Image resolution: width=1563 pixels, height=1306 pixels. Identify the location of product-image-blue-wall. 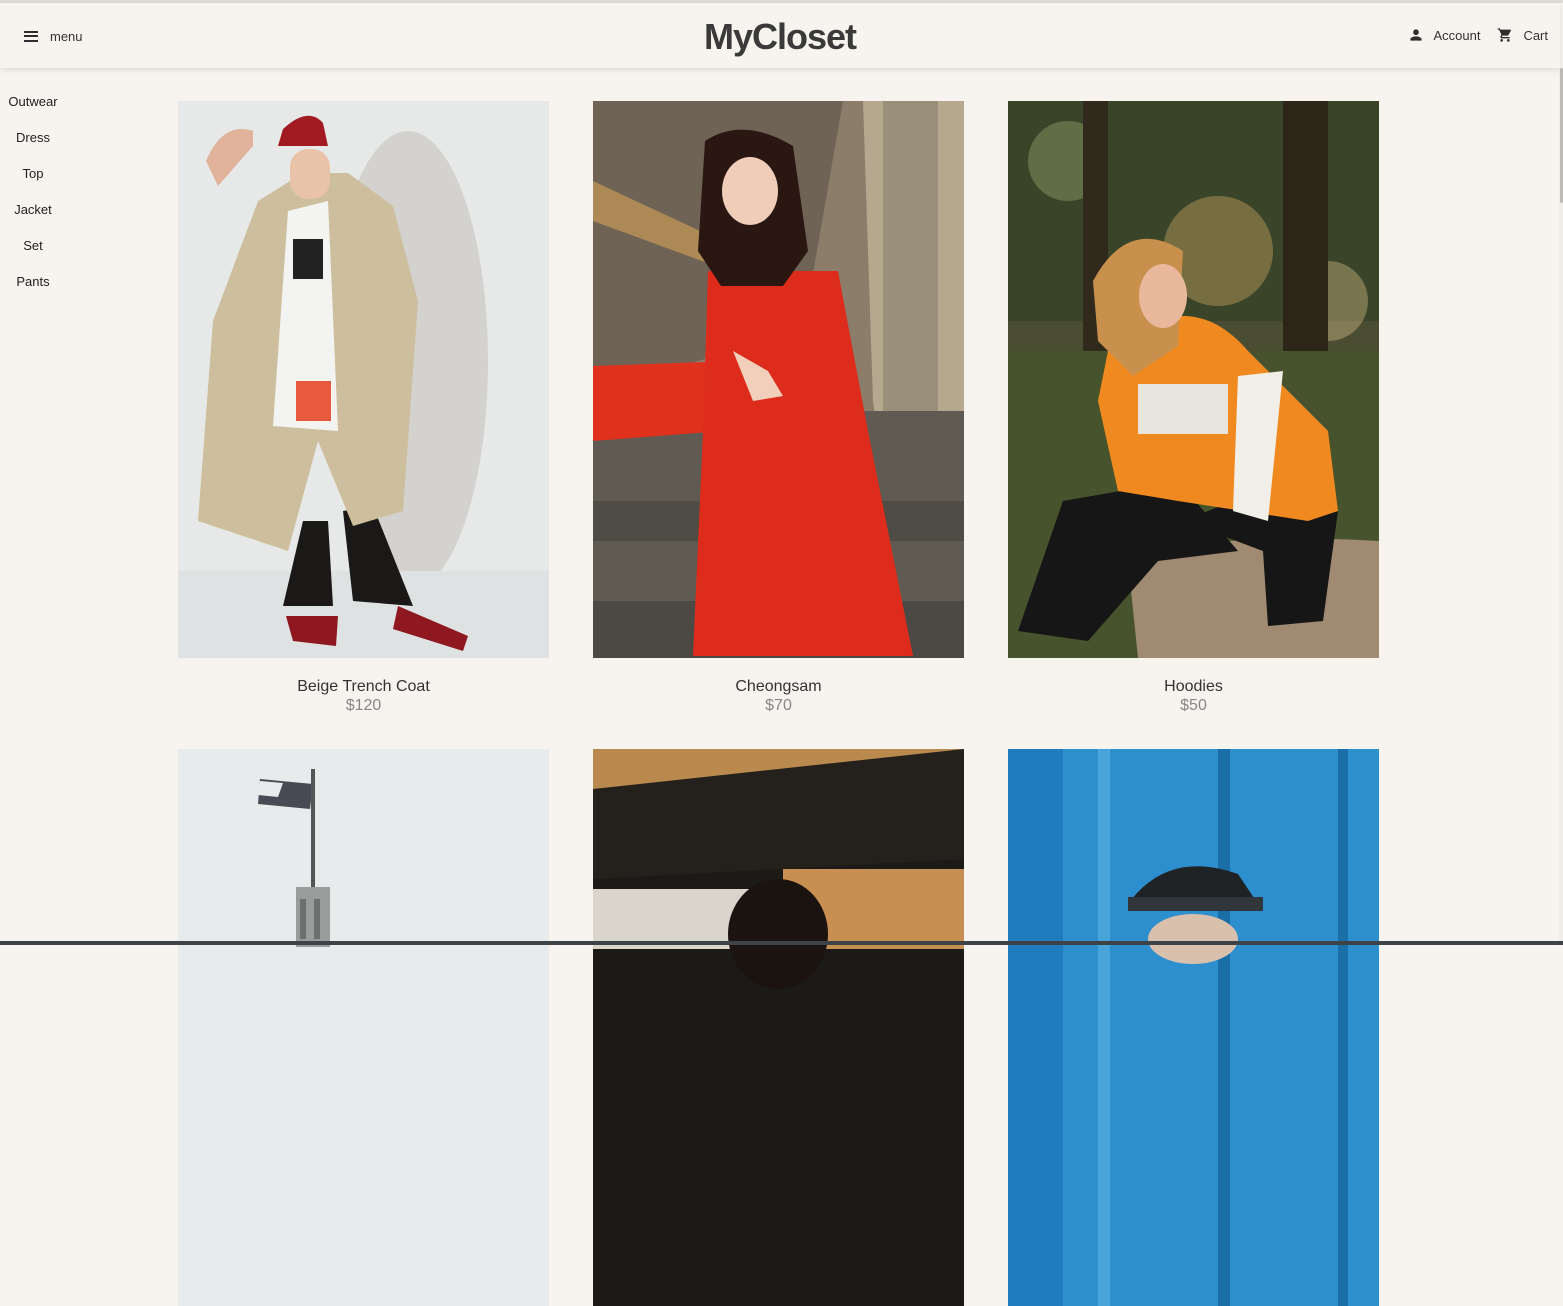
(1193, 1027).